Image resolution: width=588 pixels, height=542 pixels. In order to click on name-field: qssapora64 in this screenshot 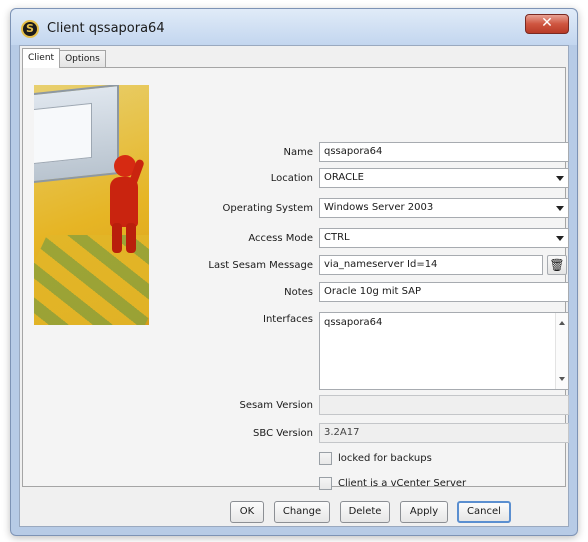, I will do `click(444, 152)`.